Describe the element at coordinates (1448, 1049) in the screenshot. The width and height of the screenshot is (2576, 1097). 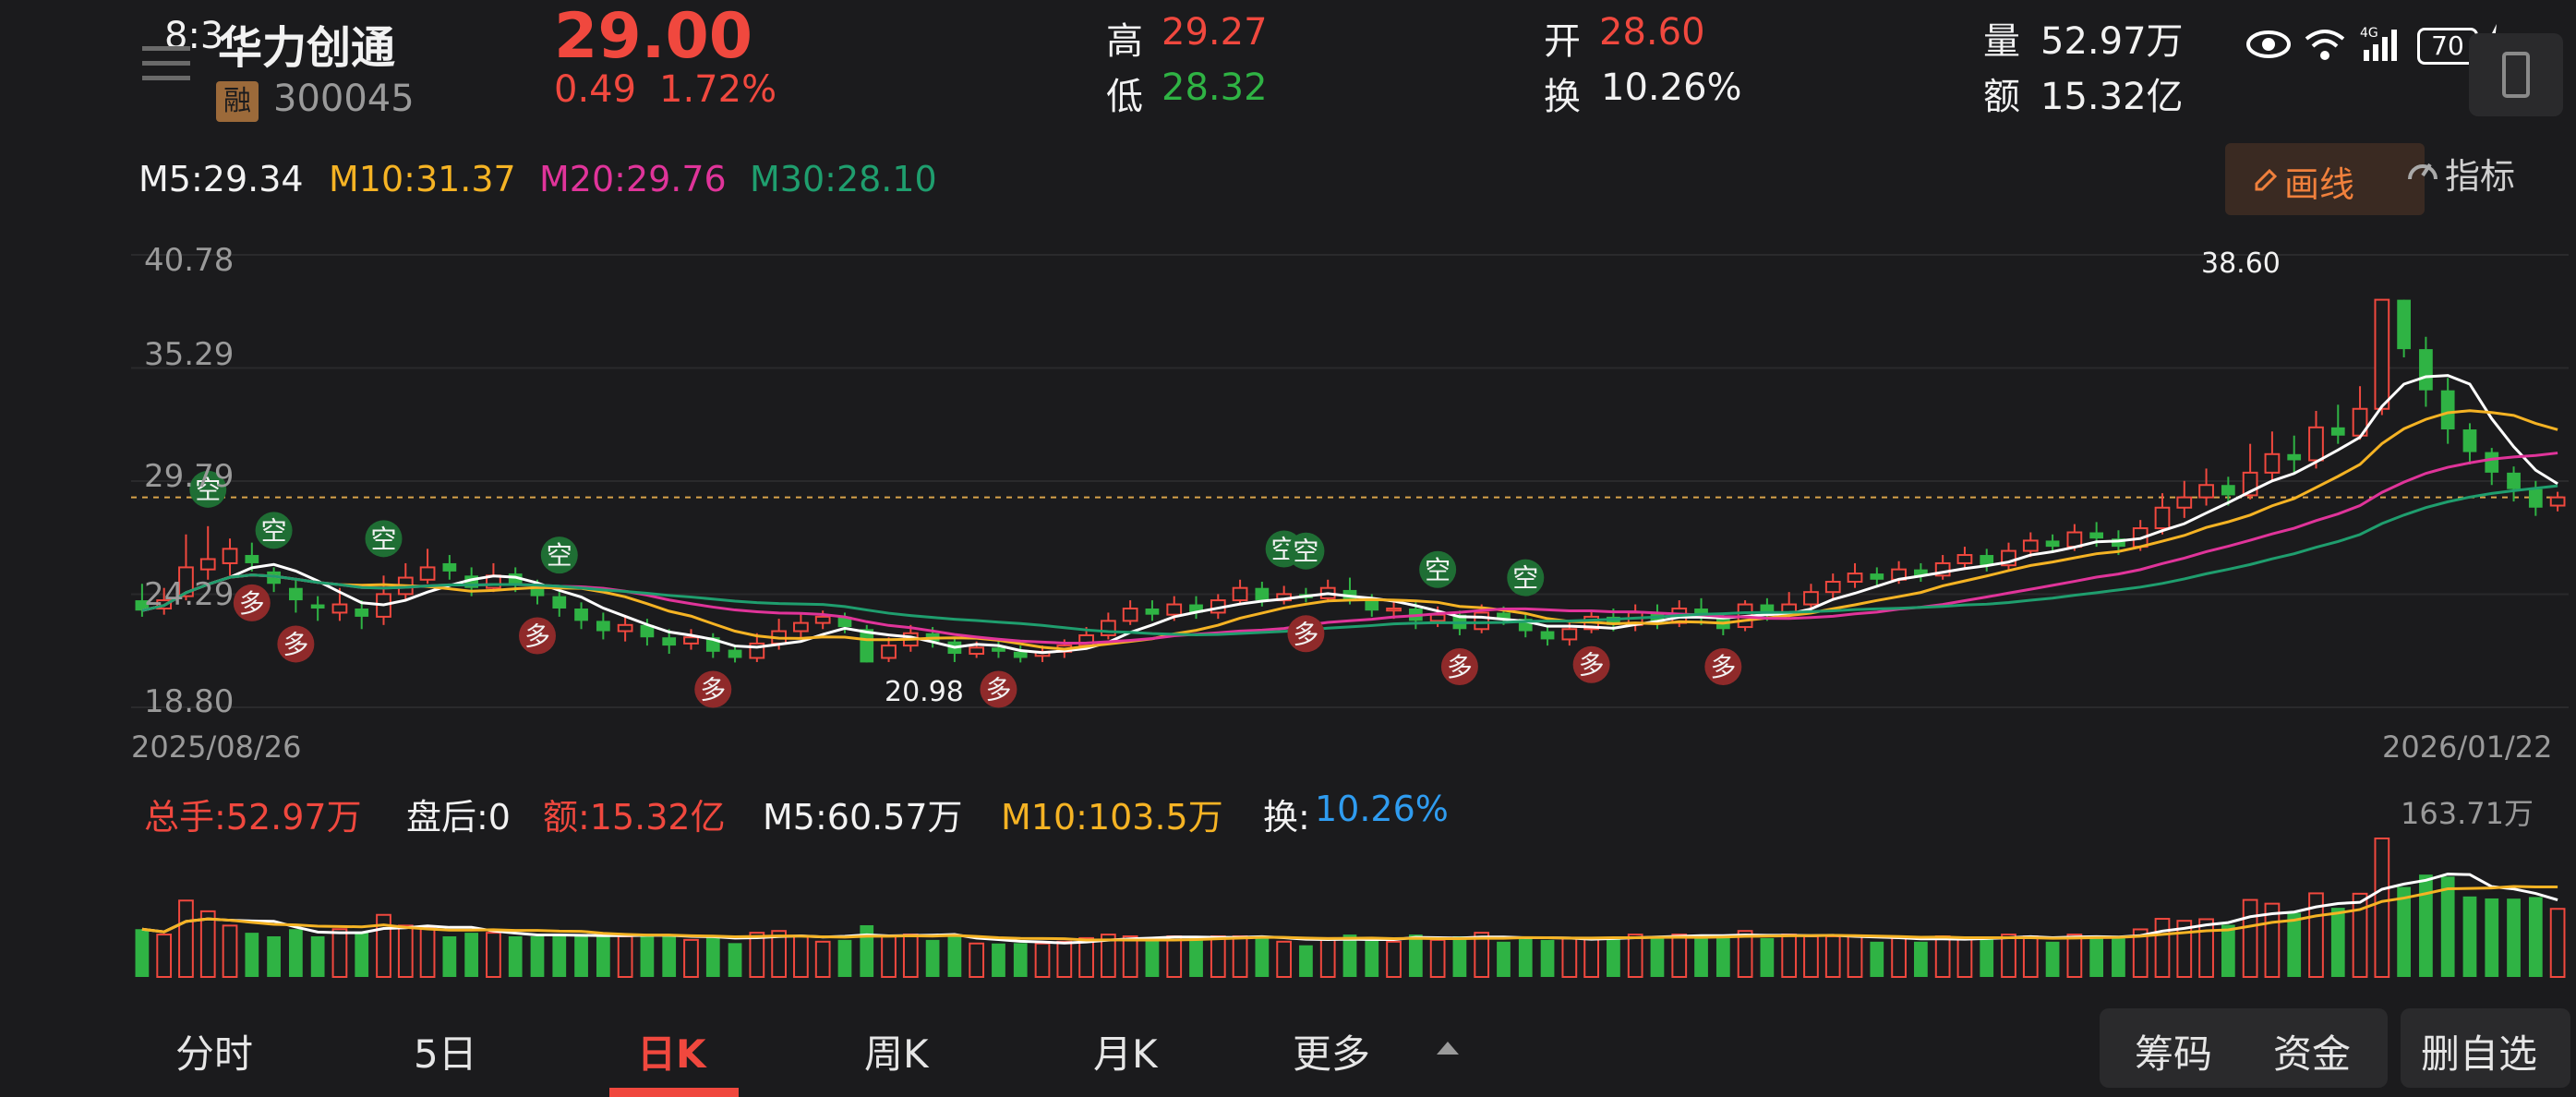
I see `caret-up-icon` at that location.